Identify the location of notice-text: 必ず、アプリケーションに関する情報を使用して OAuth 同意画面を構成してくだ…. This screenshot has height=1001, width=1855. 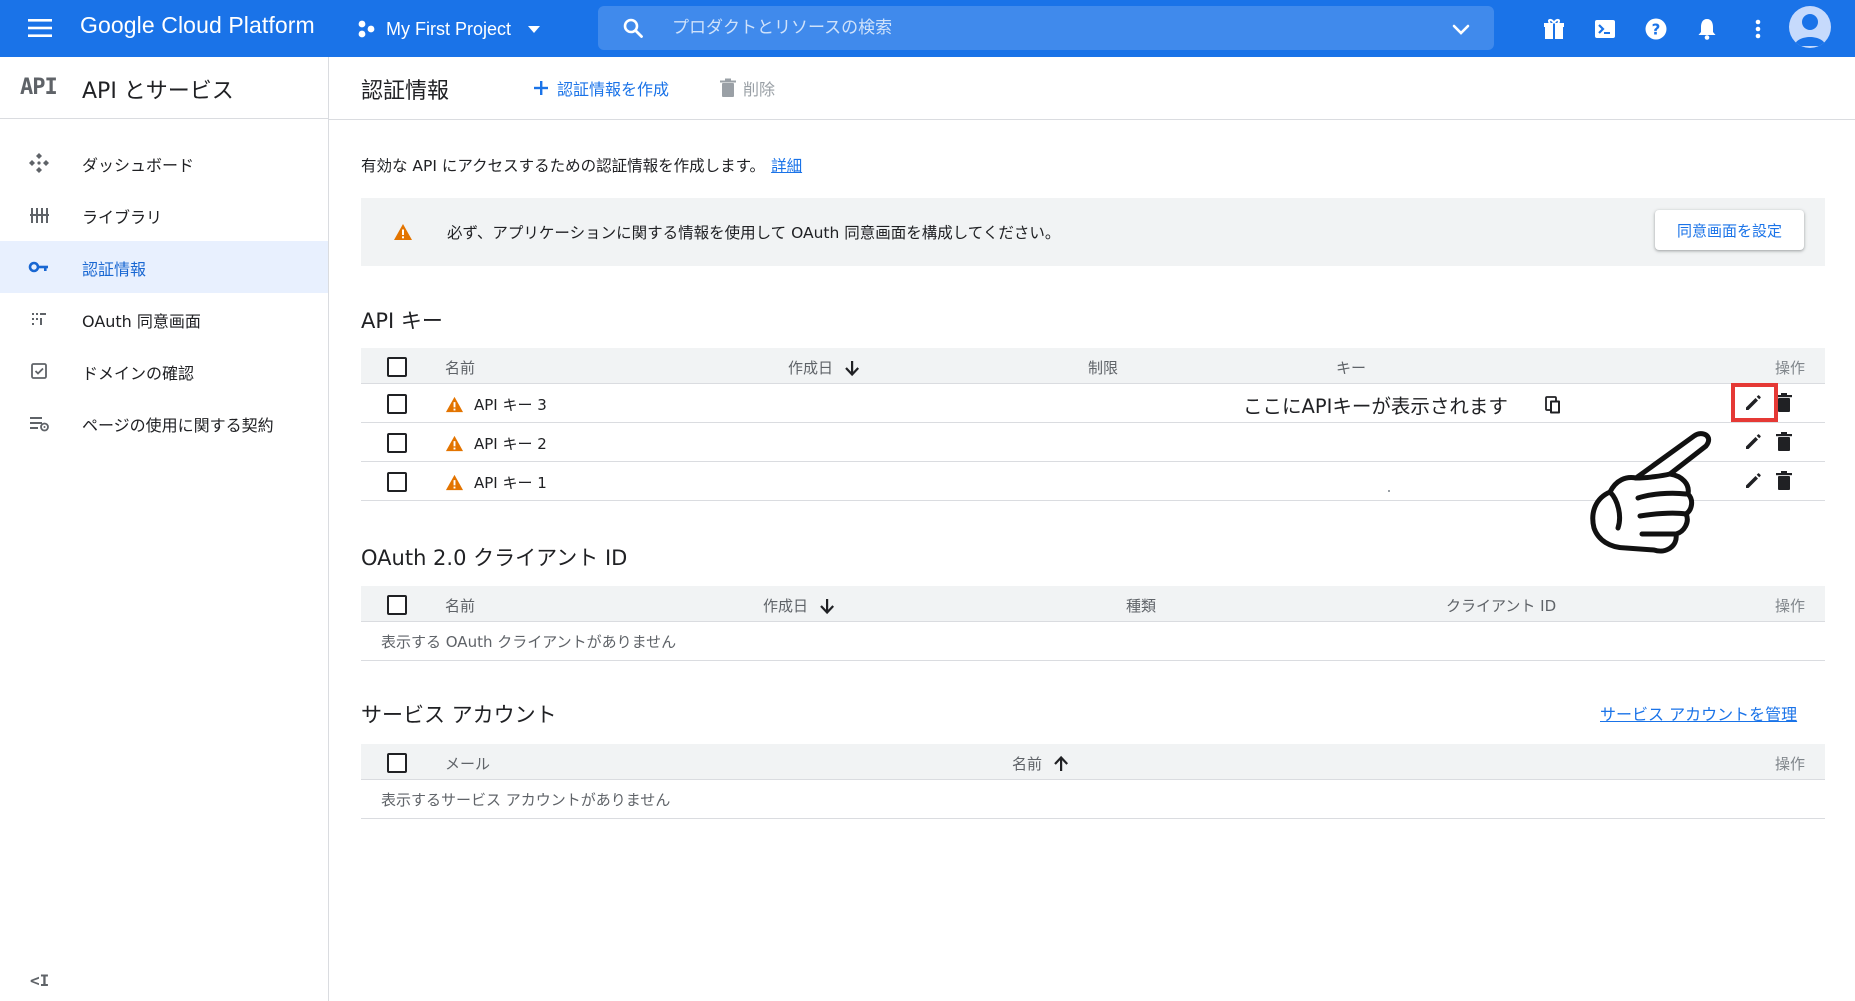
(754, 233).